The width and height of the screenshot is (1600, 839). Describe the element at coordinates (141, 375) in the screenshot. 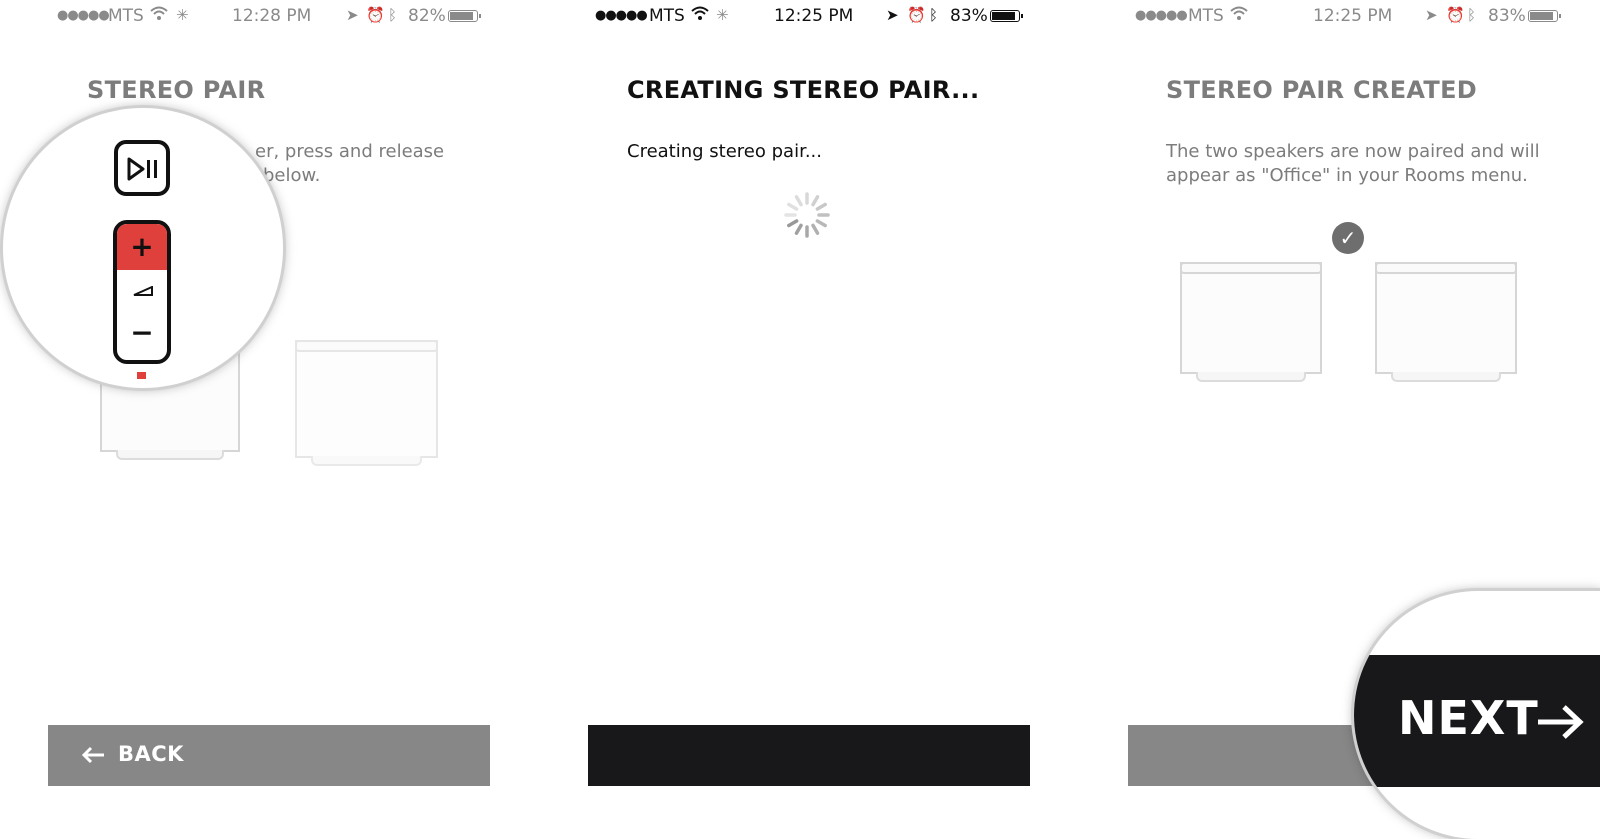

I see `status-light-icon` at that location.